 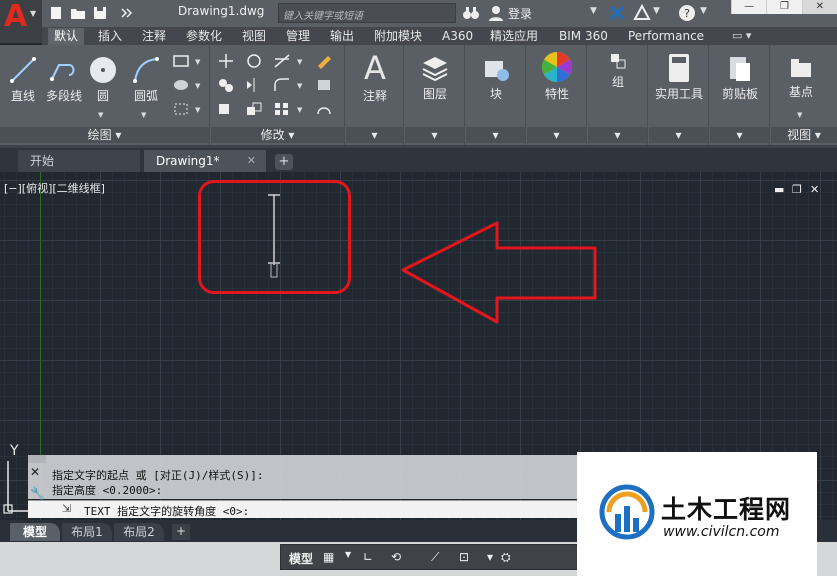 What do you see at coordinates (367, 13) in the screenshot?
I see `search-input: 键入关键字或短语` at bounding box center [367, 13].